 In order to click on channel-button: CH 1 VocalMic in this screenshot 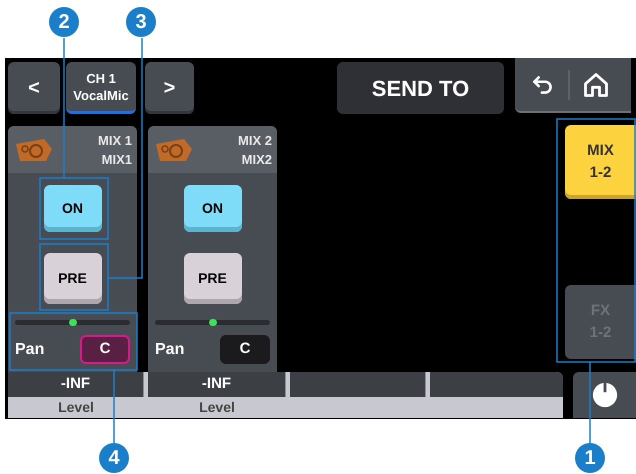, I will do `click(101, 88)`.